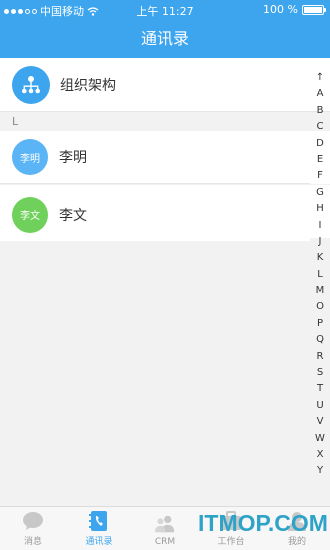 This screenshot has width=330, height=550. Describe the element at coordinates (320, 373) in the screenshot. I see `index-letter: S` at that location.